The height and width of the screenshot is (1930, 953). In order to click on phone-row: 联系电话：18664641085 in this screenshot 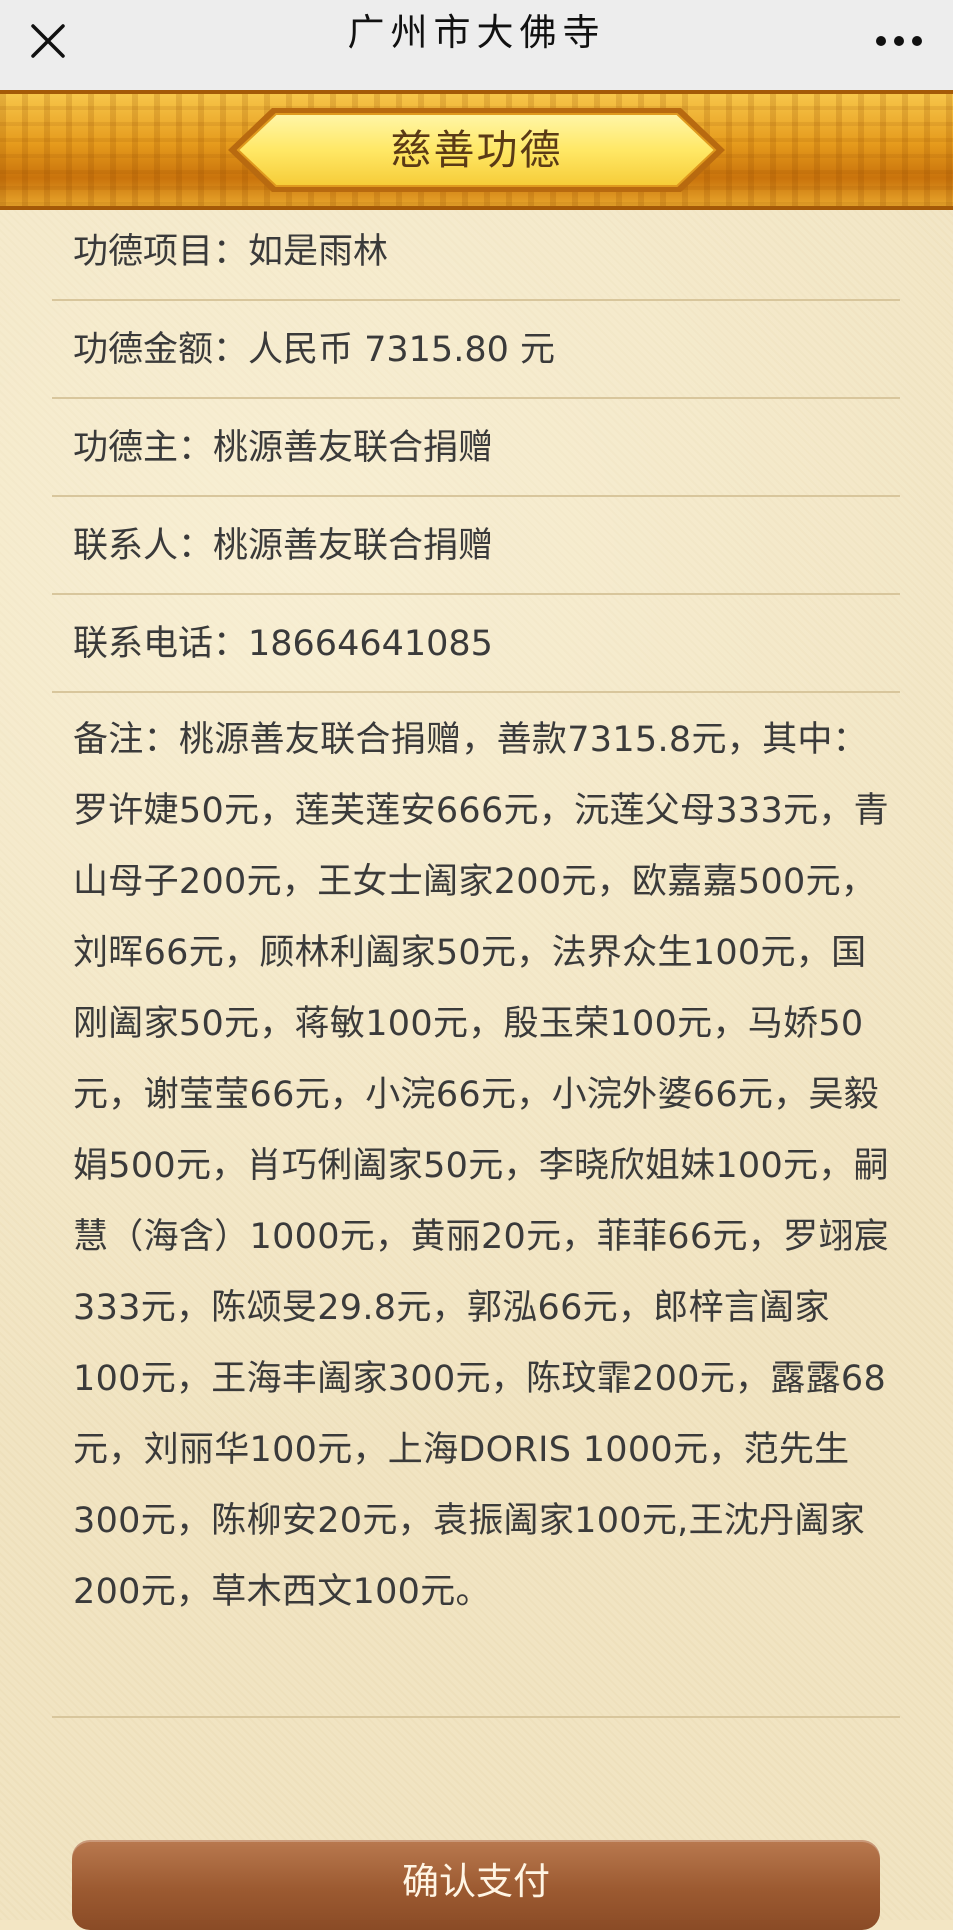, I will do `click(476, 644)`.